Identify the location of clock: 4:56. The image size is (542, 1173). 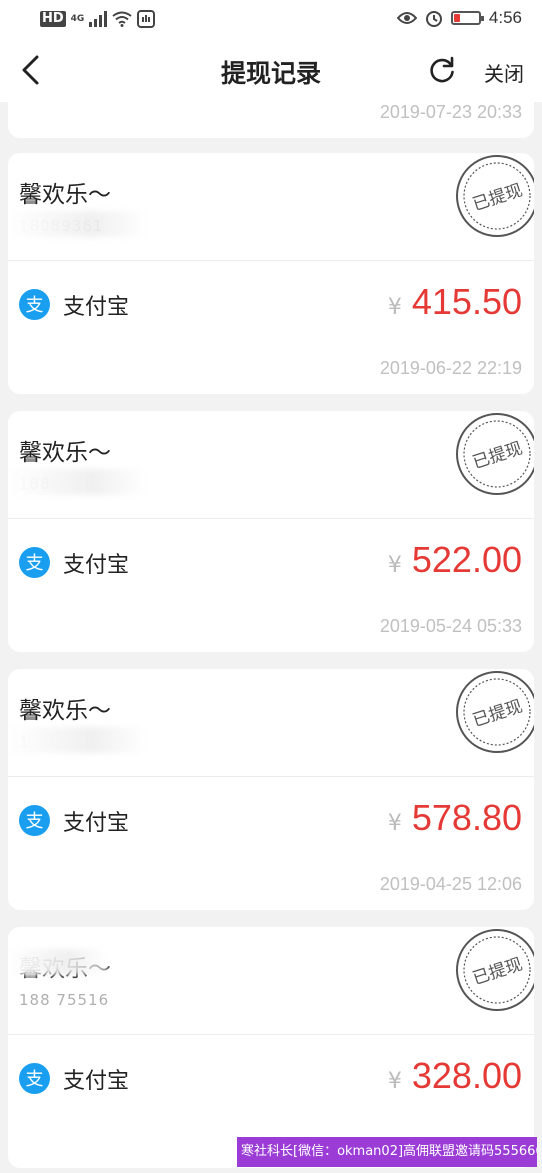
(505, 17).